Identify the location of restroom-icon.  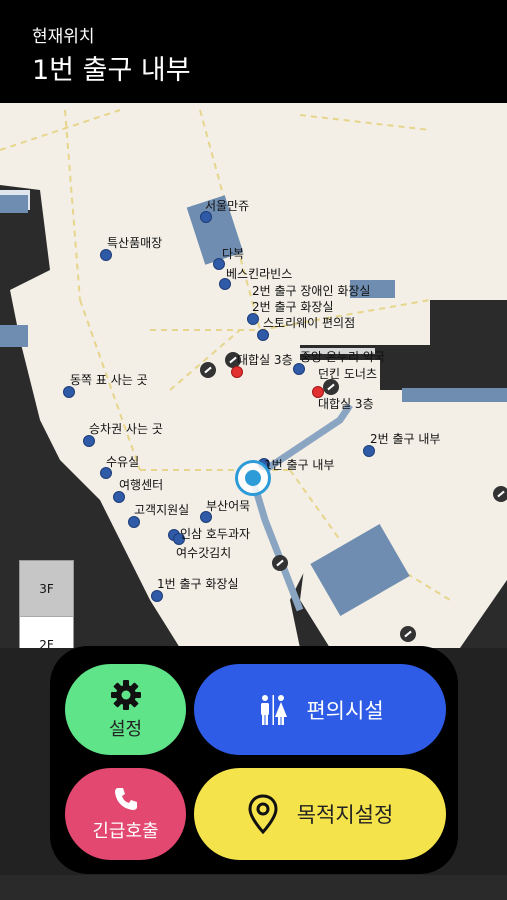
(274, 709).